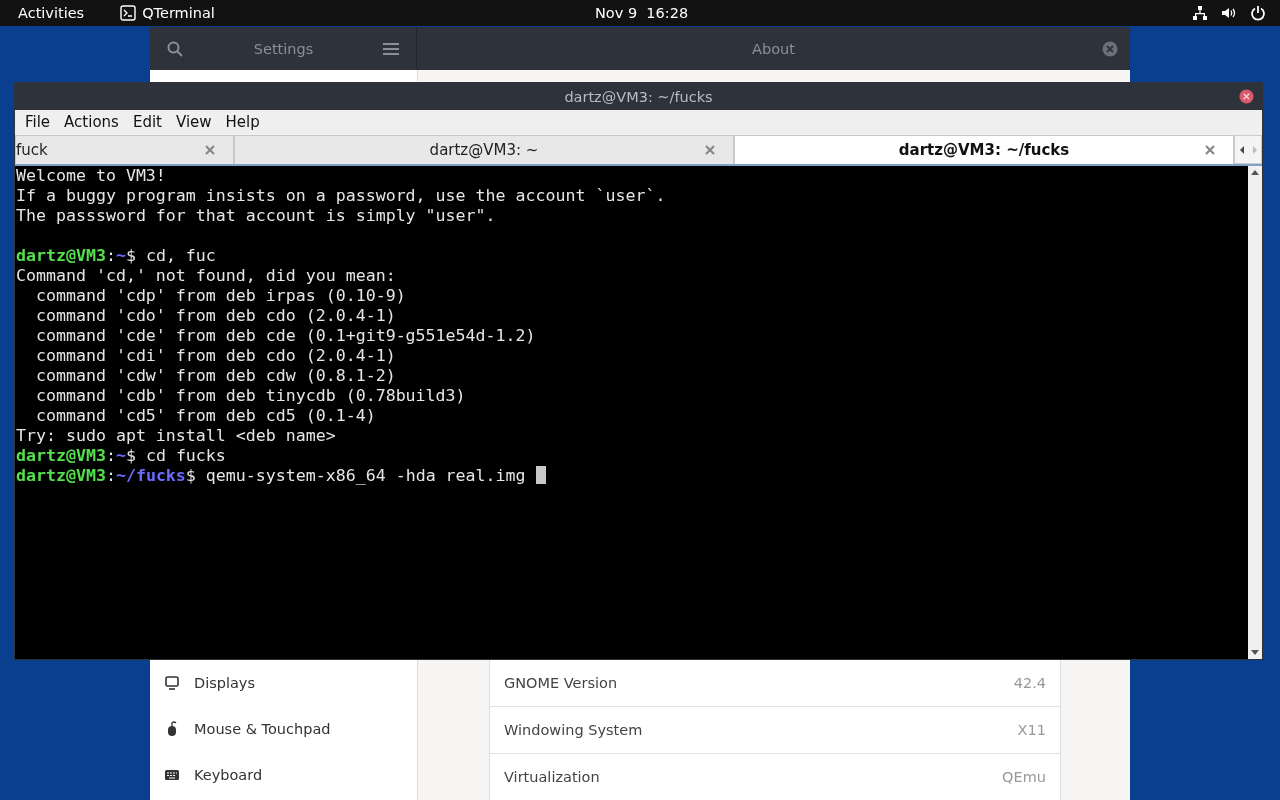 The height and width of the screenshot is (800, 1280). I want to click on info-value: 42.4, so click(1029, 683).